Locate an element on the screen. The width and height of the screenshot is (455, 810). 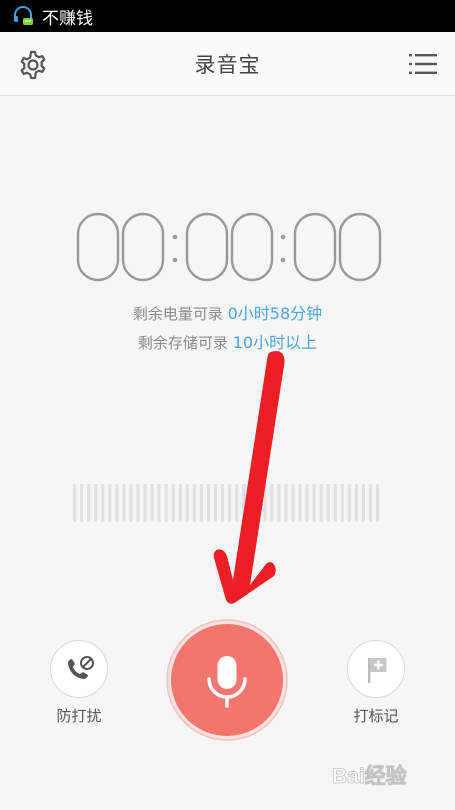
status-text: 不赚钱 is located at coordinates (67, 18).